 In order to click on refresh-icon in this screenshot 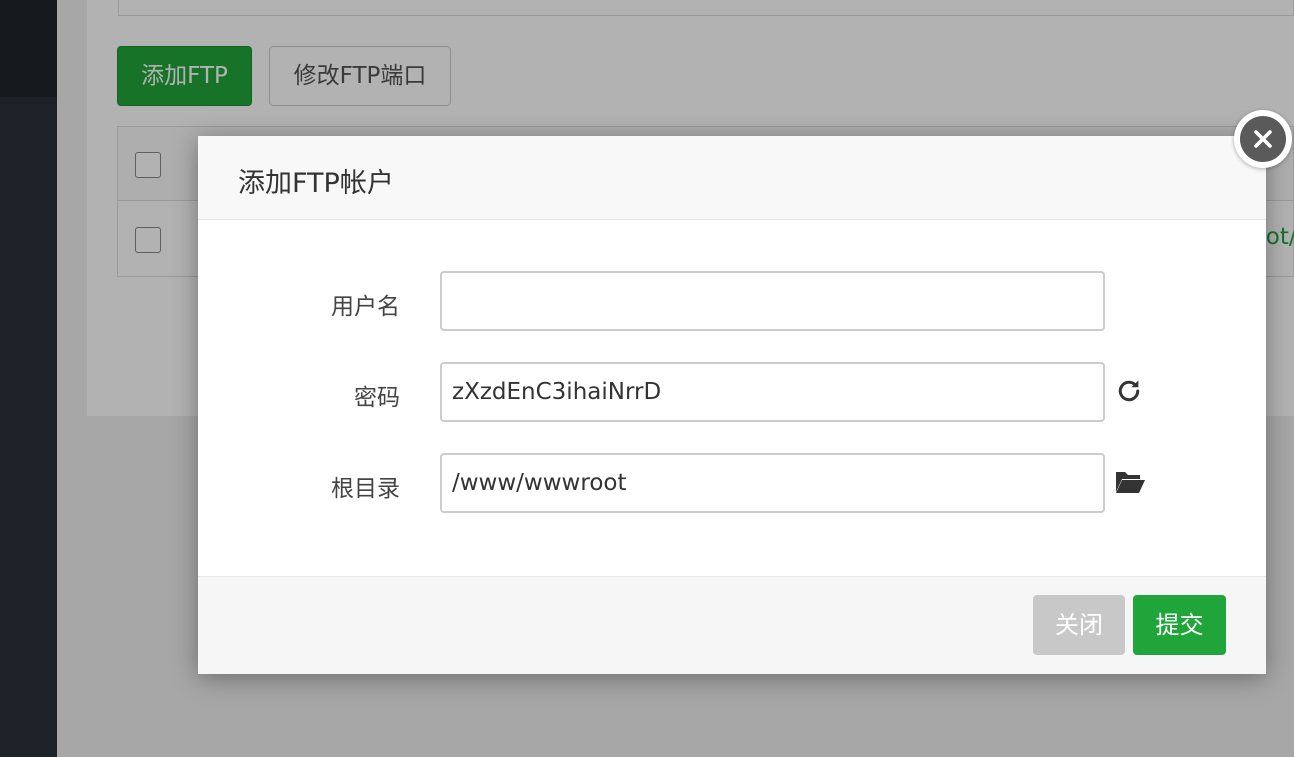, I will do `click(1130, 392)`.